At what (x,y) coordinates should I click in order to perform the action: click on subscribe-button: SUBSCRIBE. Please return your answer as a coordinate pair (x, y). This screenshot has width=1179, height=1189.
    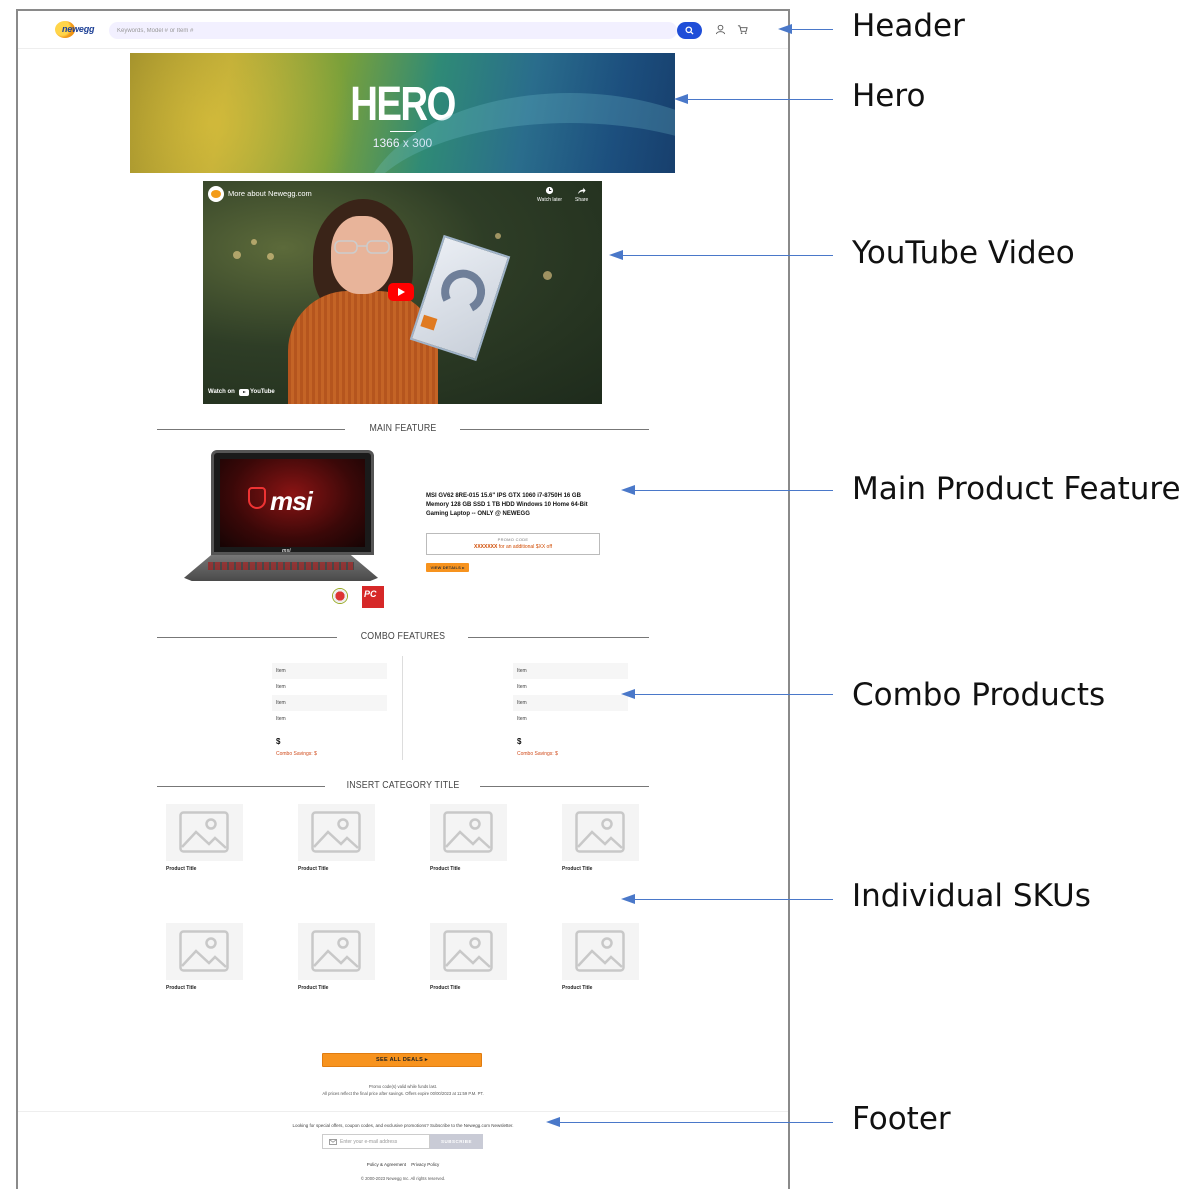
    Looking at the image, I should click on (456, 1141).